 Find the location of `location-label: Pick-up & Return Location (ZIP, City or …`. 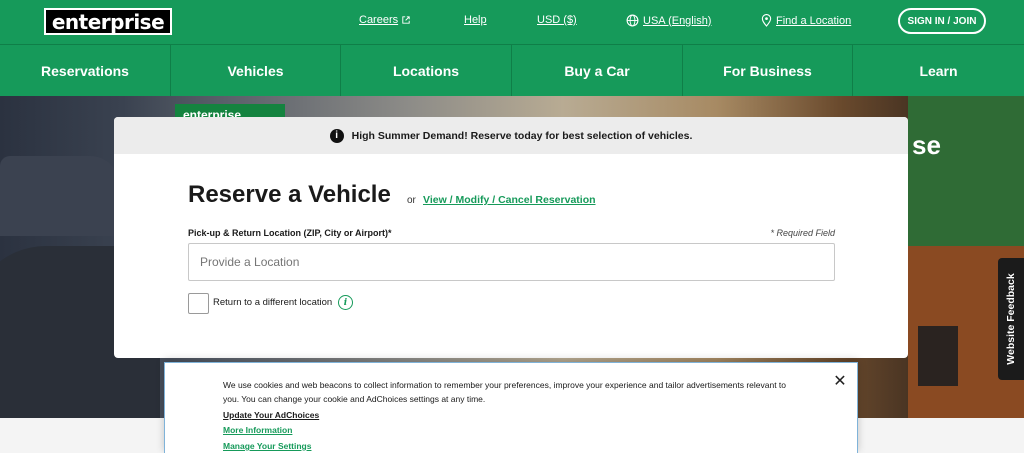

location-label: Pick-up & Return Location (ZIP, City or … is located at coordinates (290, 233).